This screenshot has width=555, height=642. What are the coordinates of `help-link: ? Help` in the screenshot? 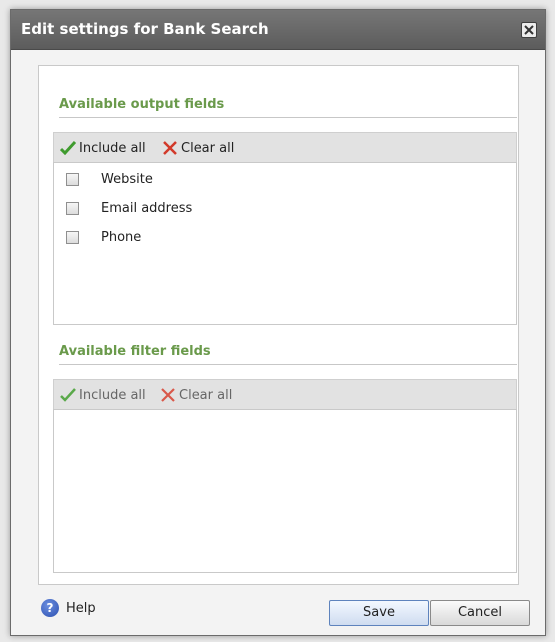 It's located at (68, 608).